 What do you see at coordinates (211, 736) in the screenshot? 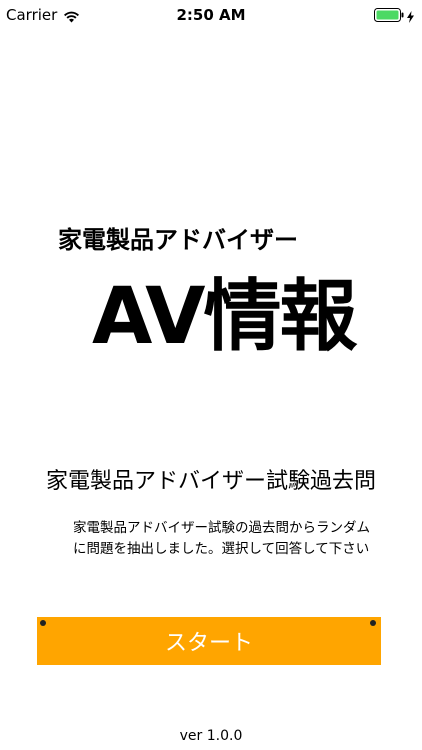
I see `version-label: ver 1.0.0` at bounding box center [211, 736].